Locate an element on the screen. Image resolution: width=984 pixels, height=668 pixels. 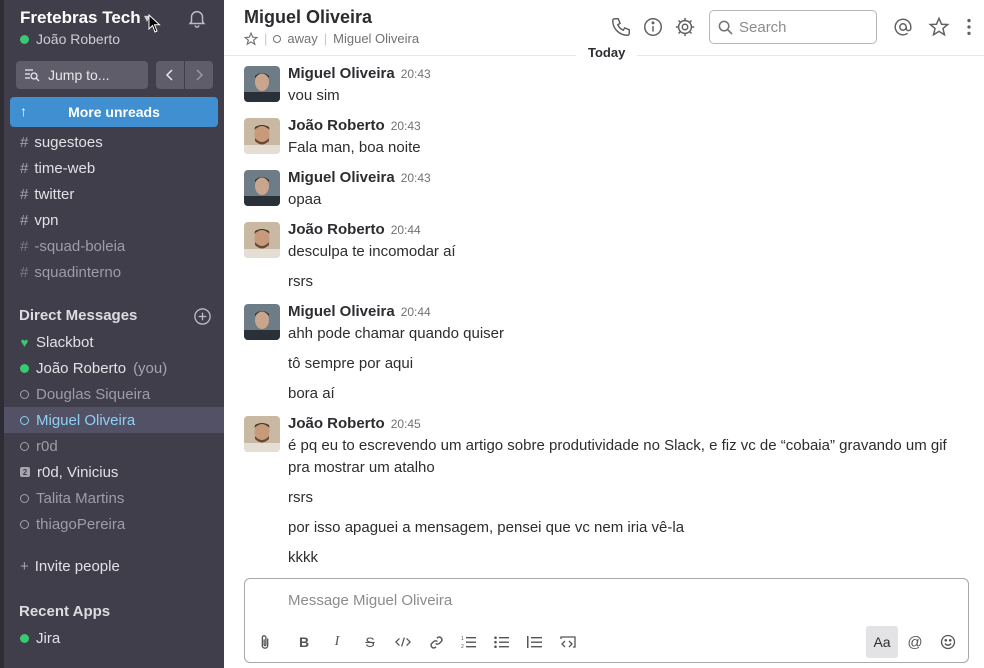
team-name: Fretebras Tech is located at coordinates (80, 18).